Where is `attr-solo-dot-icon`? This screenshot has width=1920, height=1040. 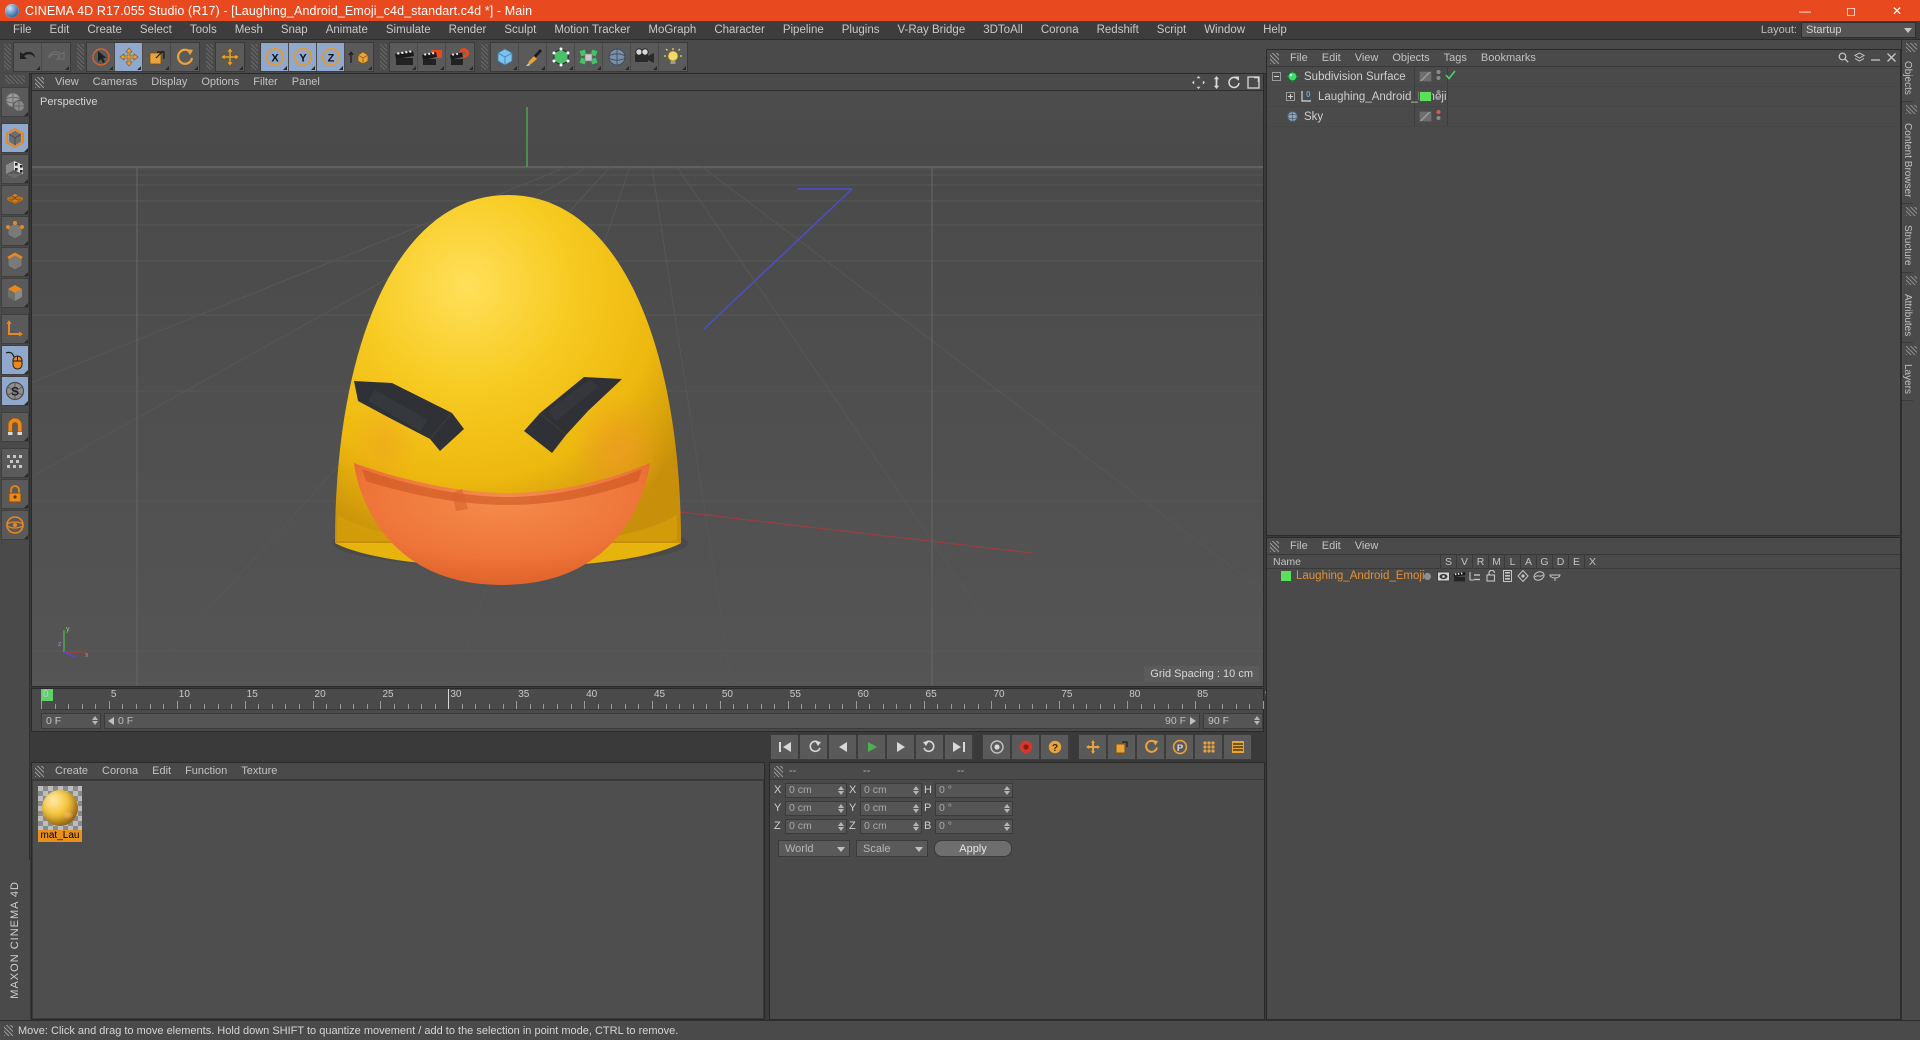
attr-solo-dot-icon is located at coordinates (1427, 576).